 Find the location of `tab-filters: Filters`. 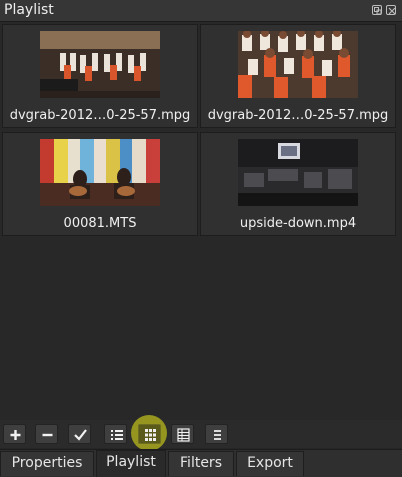

tab-filters: Filters is located at coordinates (201, 463).